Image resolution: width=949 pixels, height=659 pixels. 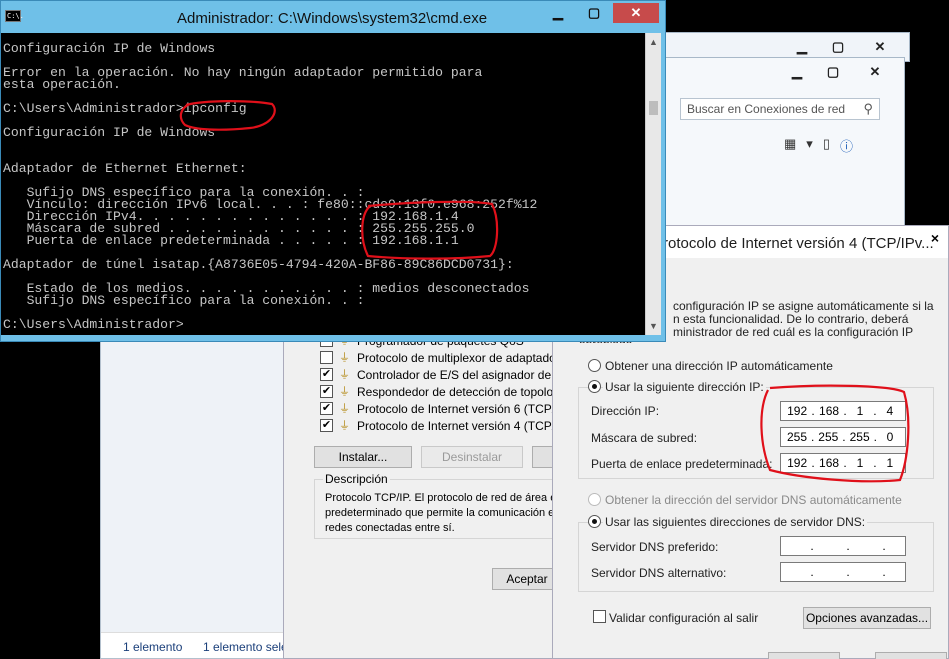 I want to click on console-line: C:\Users\Administrador>, so click(x=93, y=324).